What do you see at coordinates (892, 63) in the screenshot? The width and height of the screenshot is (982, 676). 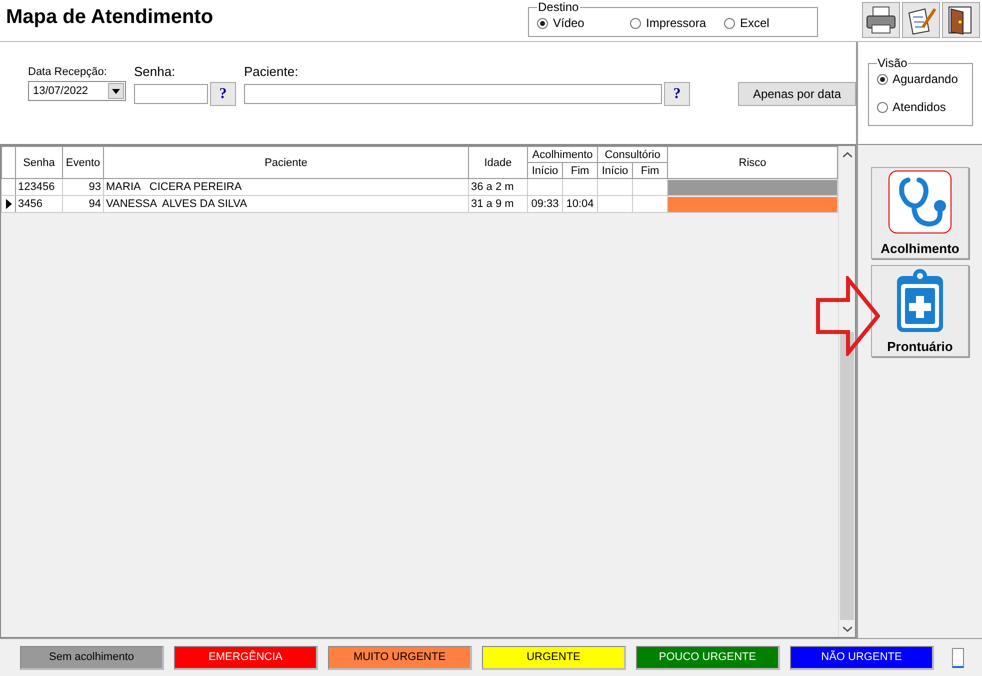 I see `group-label: Visão` at bounding box center [892, 63].